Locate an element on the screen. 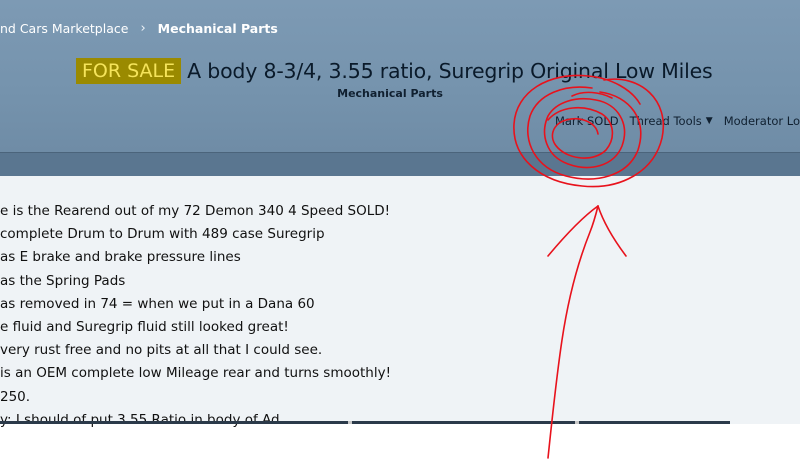 This screenshot has width=800, height=460. post-line: as the Spring Pads is located at coordinates (63, 280).